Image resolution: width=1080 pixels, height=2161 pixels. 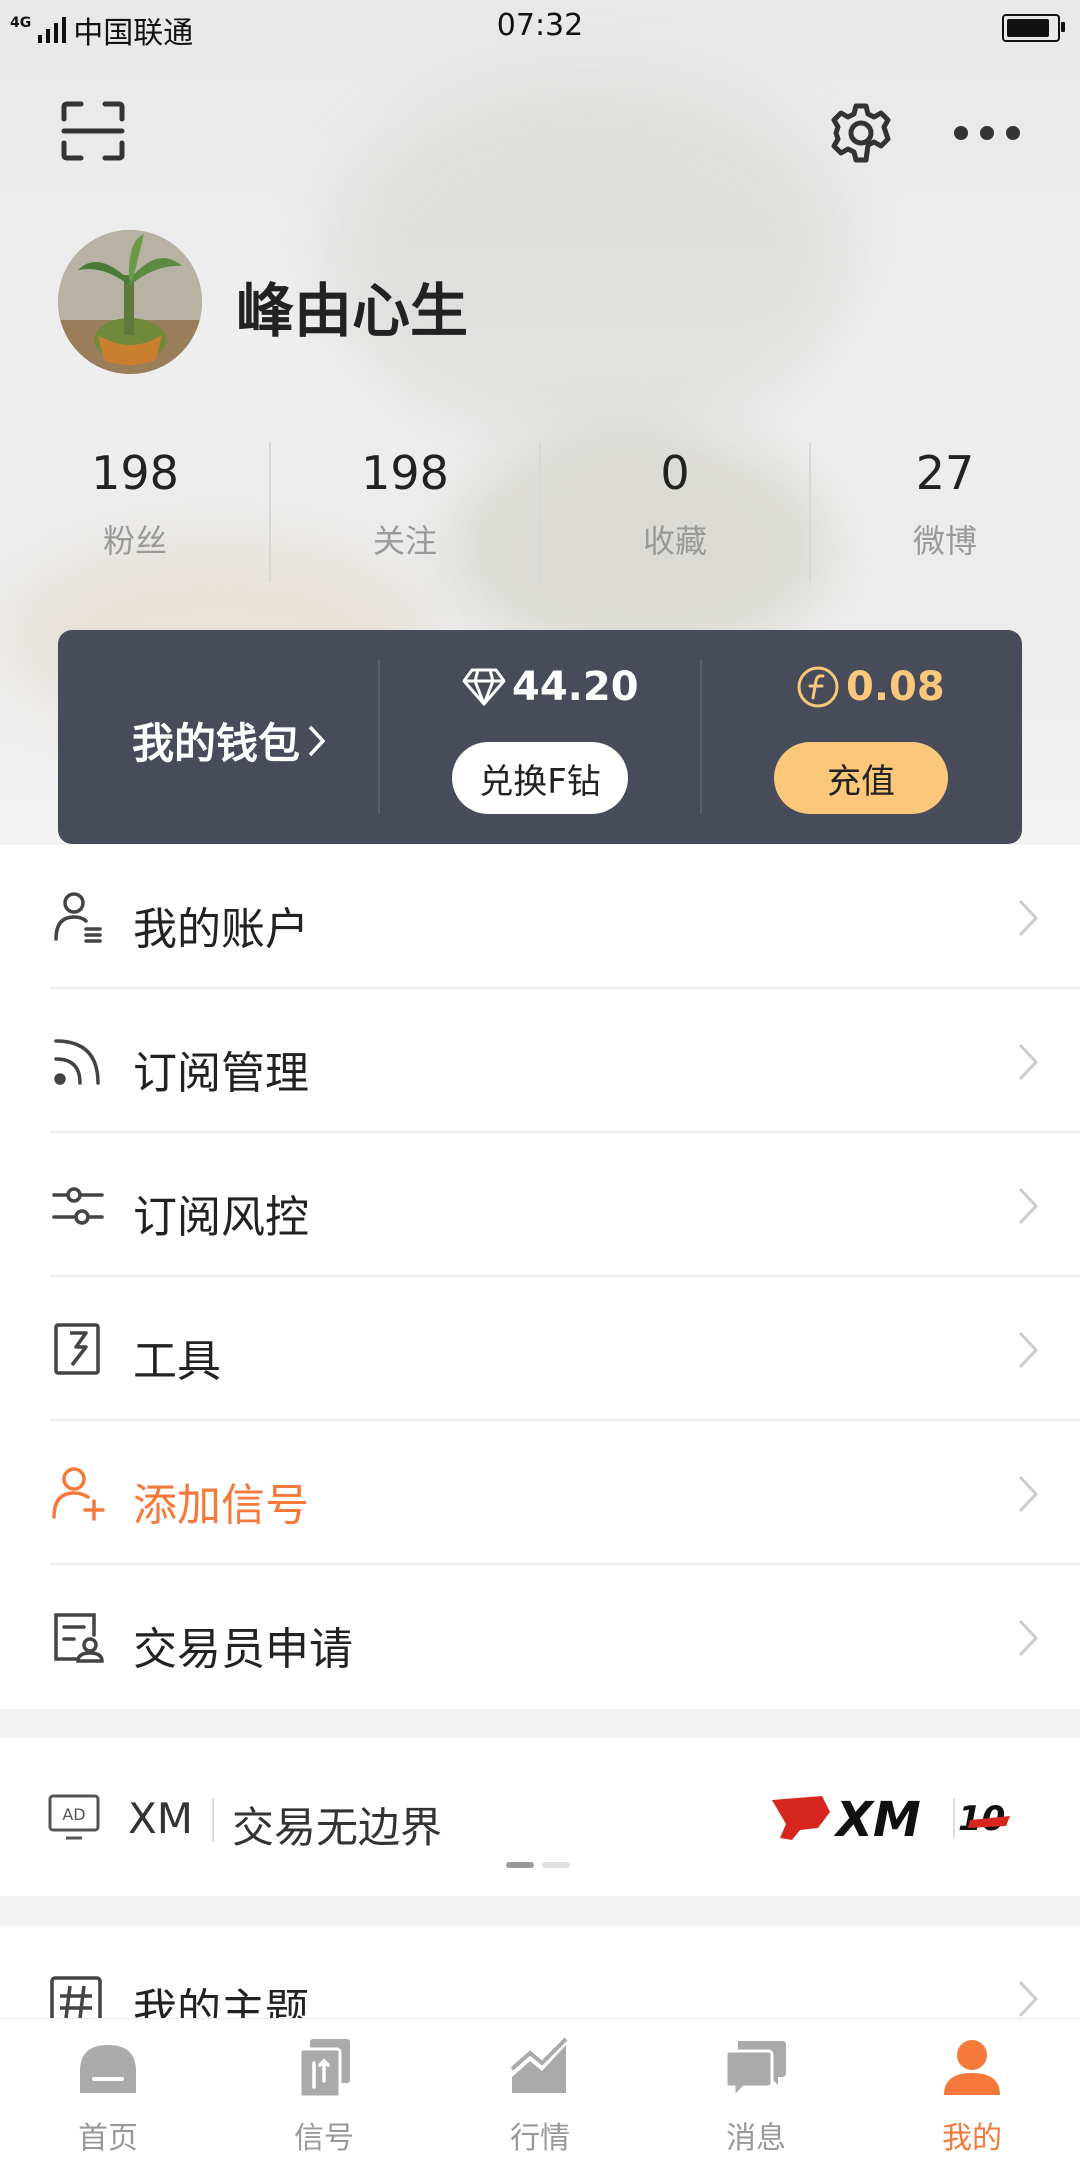 I want to click on menu-item-my-account: 我的账户, so click(x=540, y=917).